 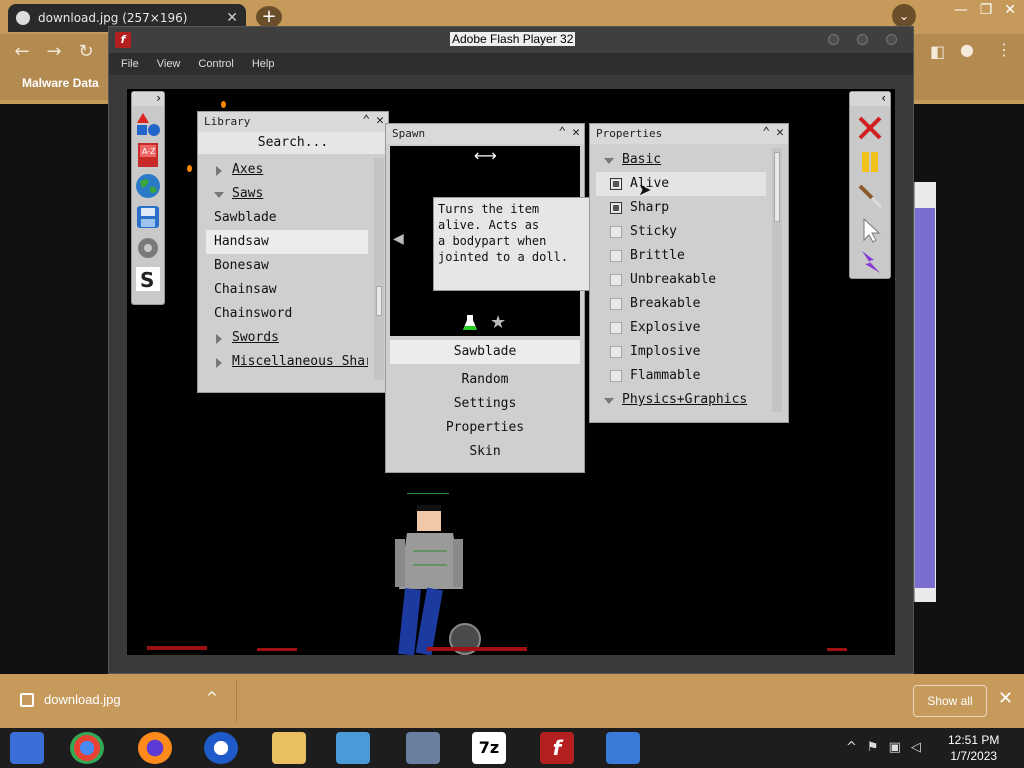 What do you see at coordinates (423, 748) in the screenshot?
I see `system-tool-icon` at bounding box center [423, 748].